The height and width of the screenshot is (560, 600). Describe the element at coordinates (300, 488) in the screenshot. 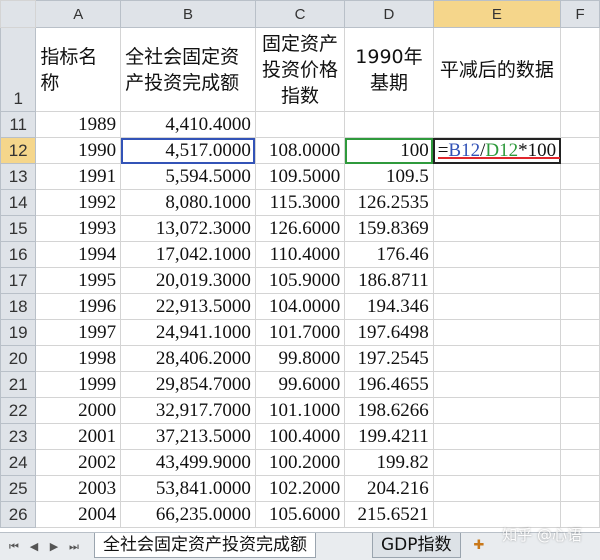

I see `cell-c-25: 102.2000` at that location.